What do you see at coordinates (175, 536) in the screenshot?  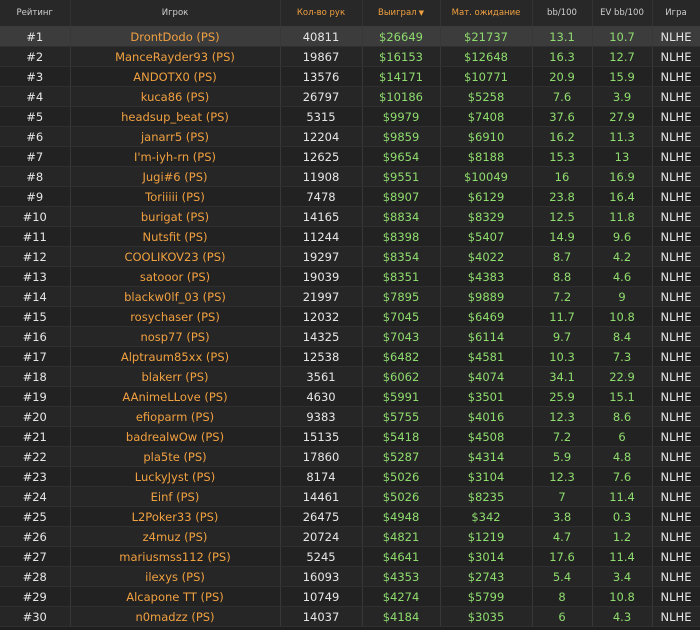 I see `player-name-link: z4muz (PS)` at bounding box center [175, 536].